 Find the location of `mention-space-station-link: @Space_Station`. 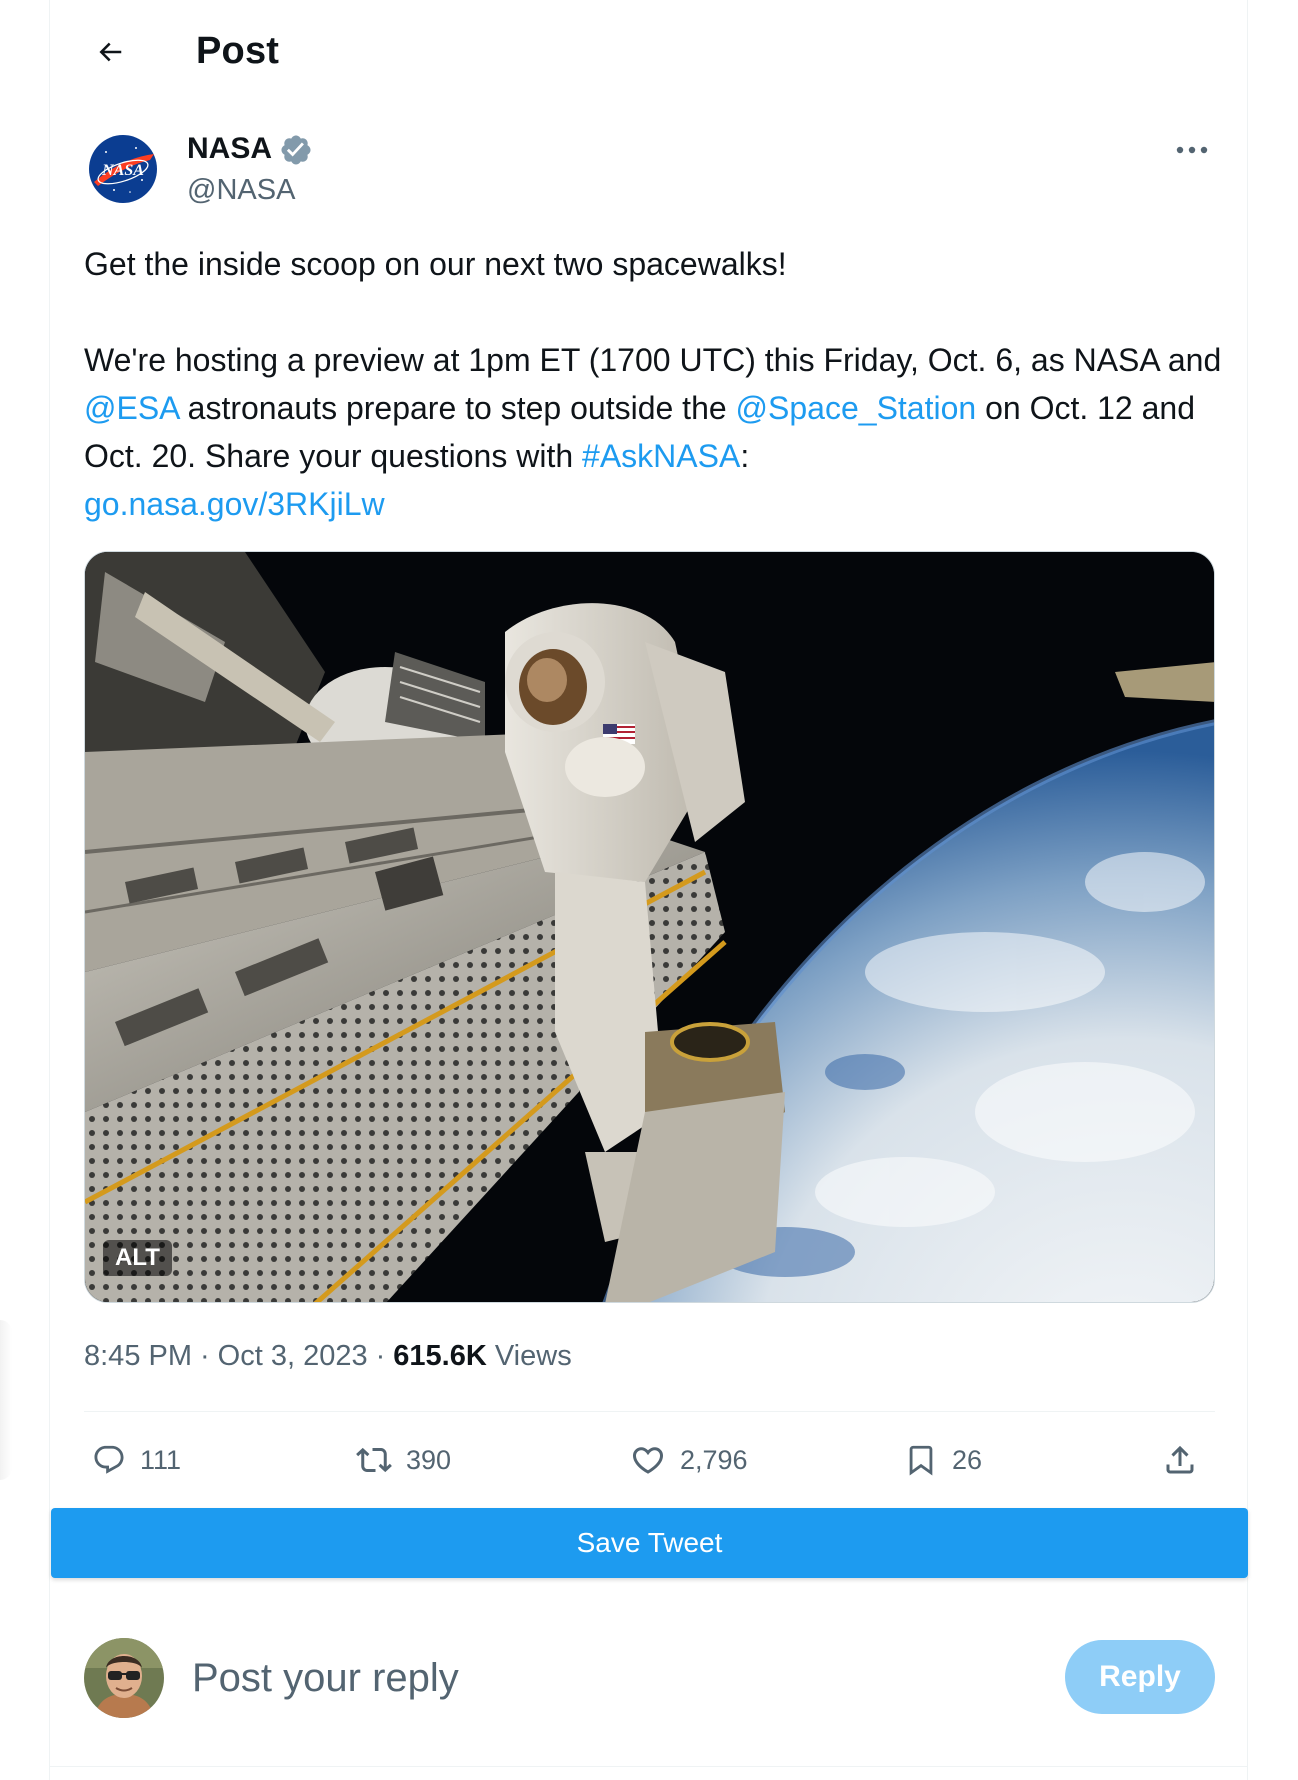

mention-space-station-link: @Space_Station is located at coordinates (856, 408).